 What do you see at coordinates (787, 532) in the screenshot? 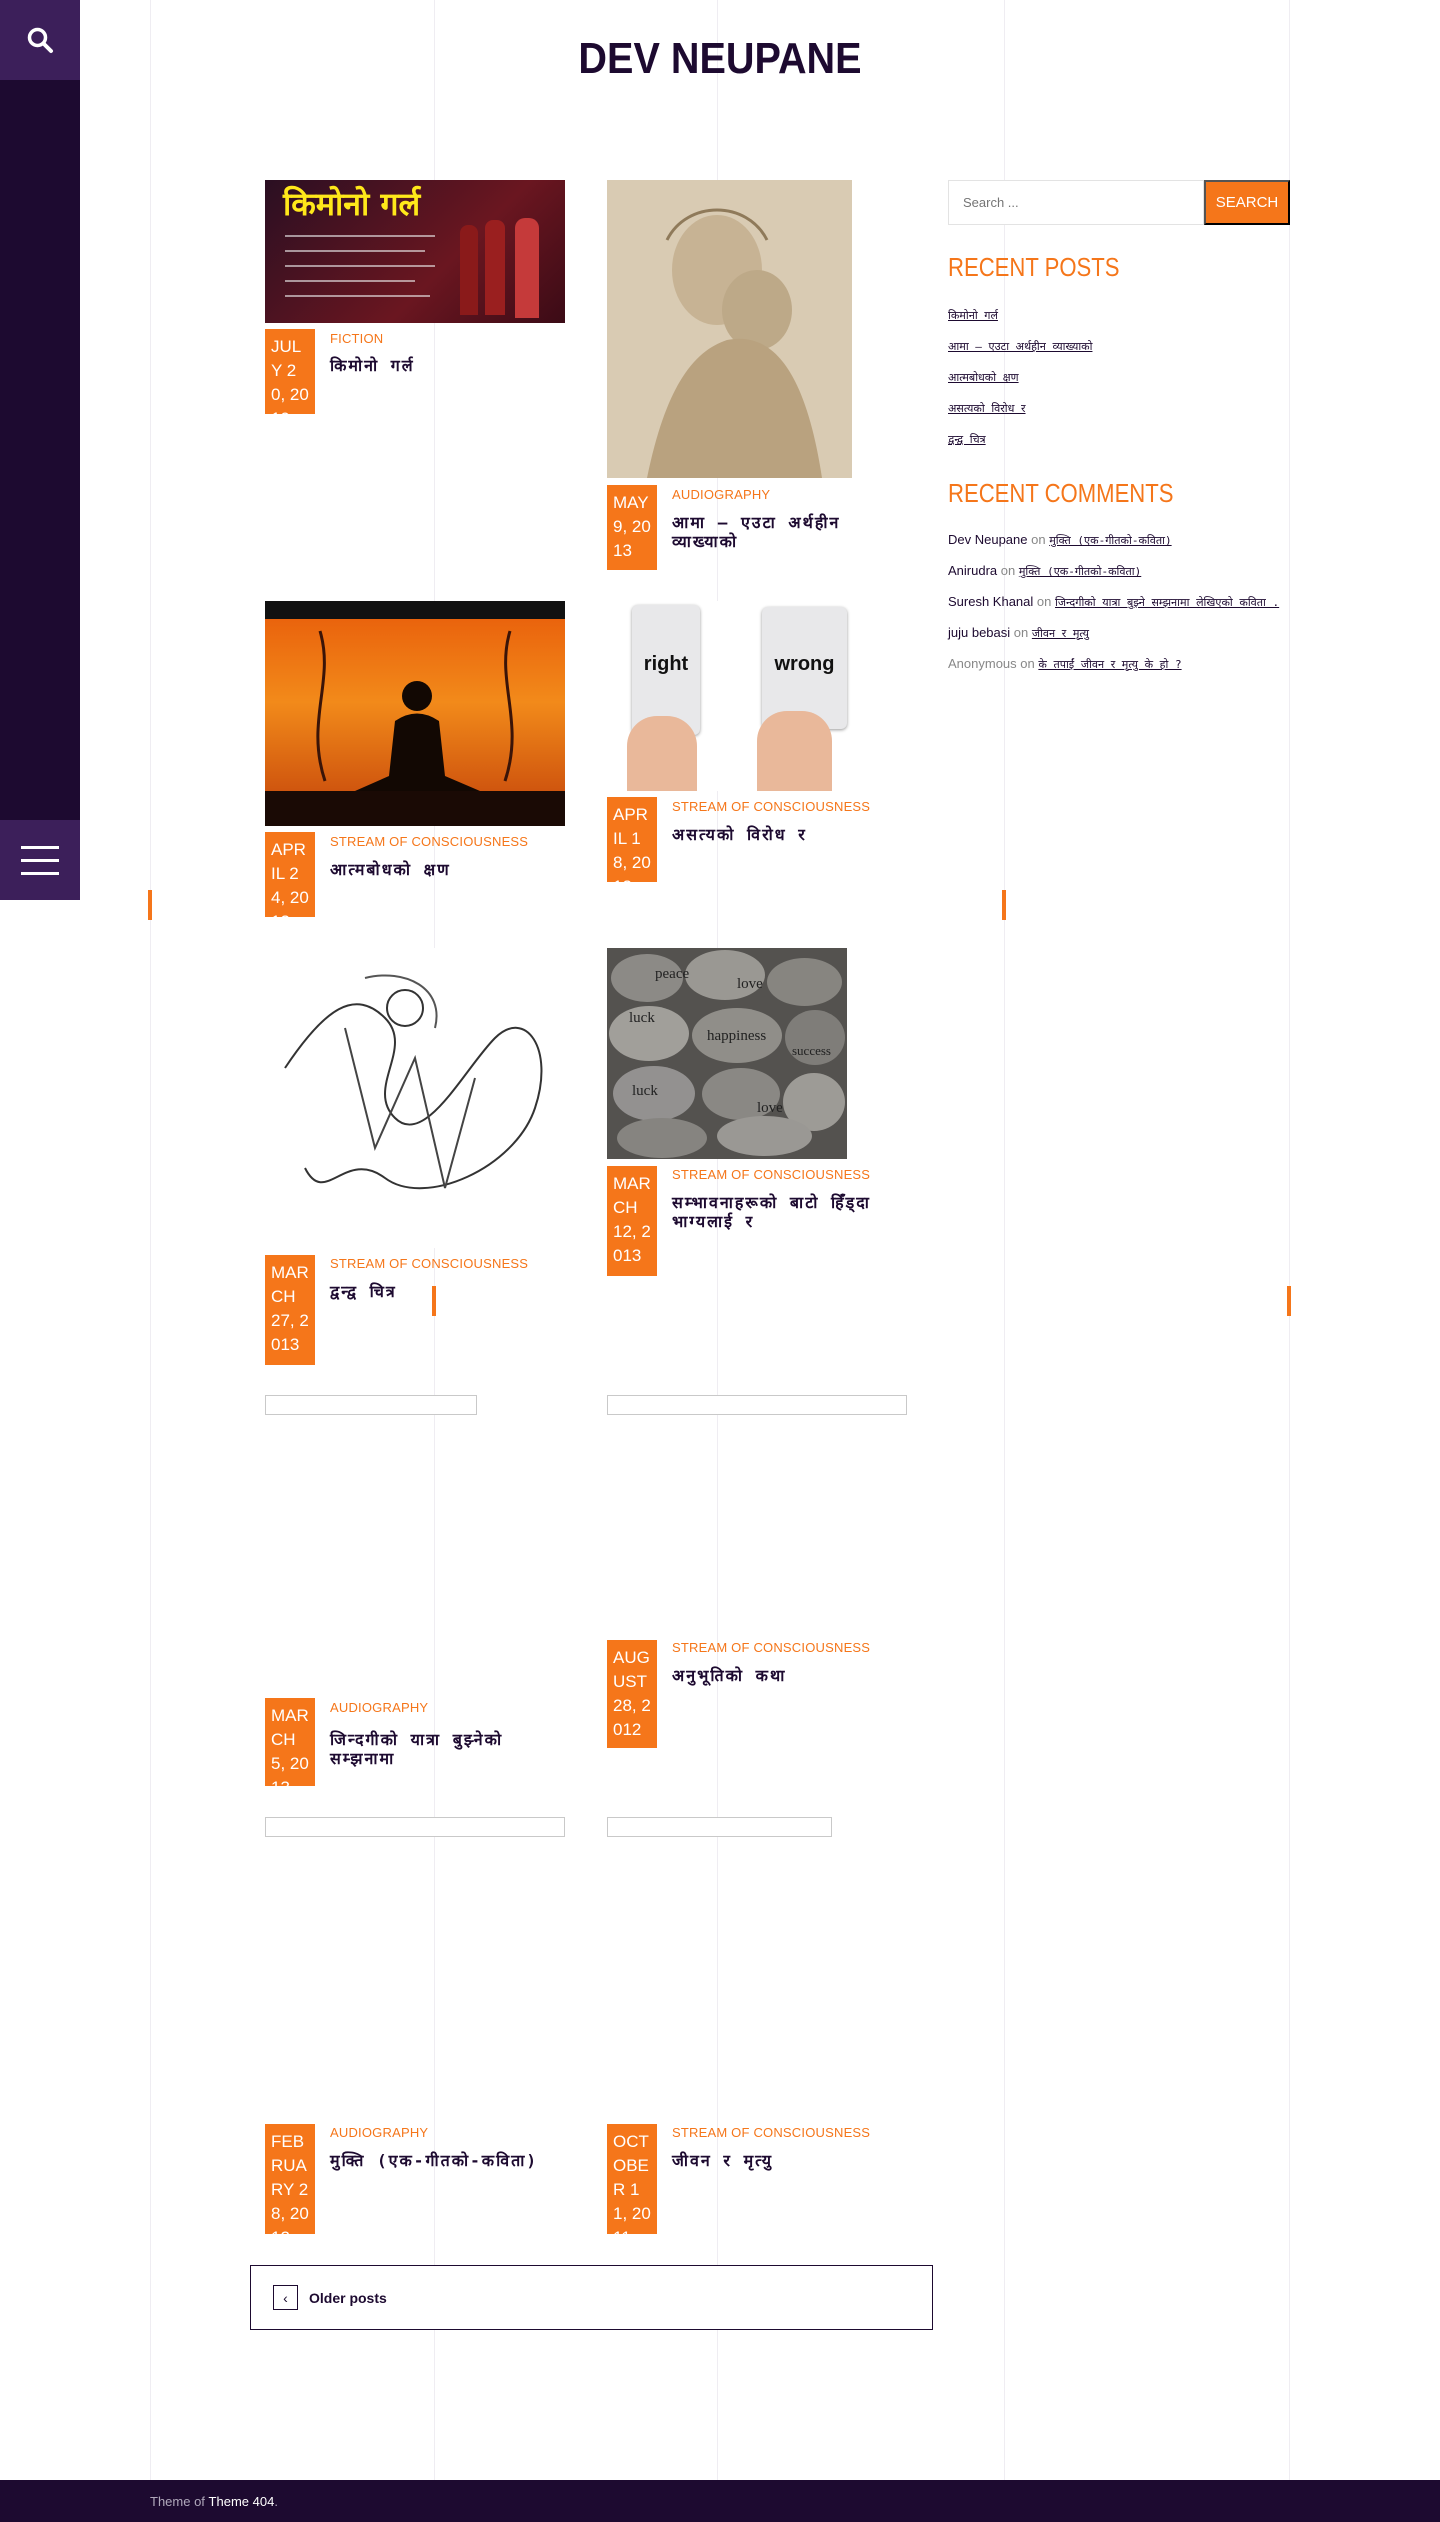
I see `post-title: आमा – एउटा अर्थहीन व्याख्याको` at bounding box center [787, 532].